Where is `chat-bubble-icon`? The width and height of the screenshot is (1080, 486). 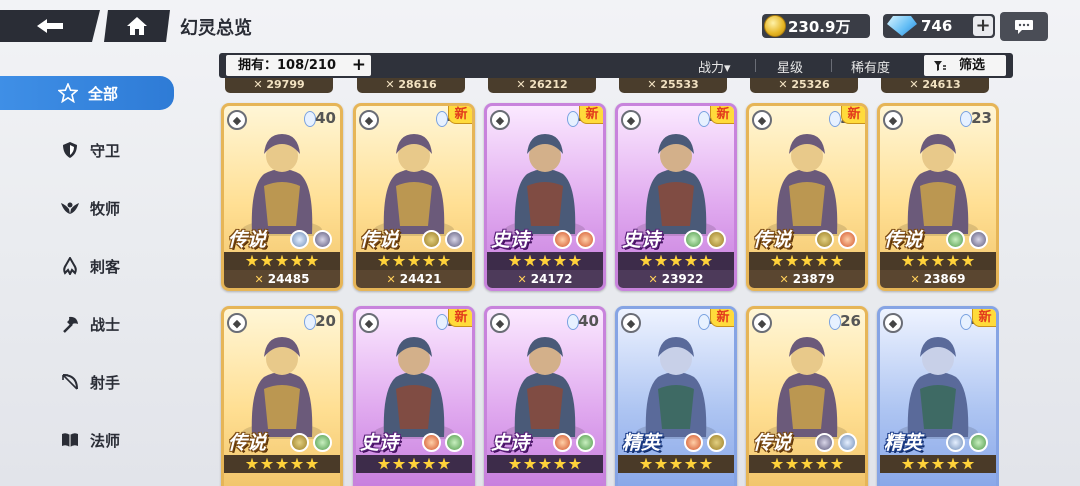
chat-bubble-icon is located at coordinates (1024, 26).